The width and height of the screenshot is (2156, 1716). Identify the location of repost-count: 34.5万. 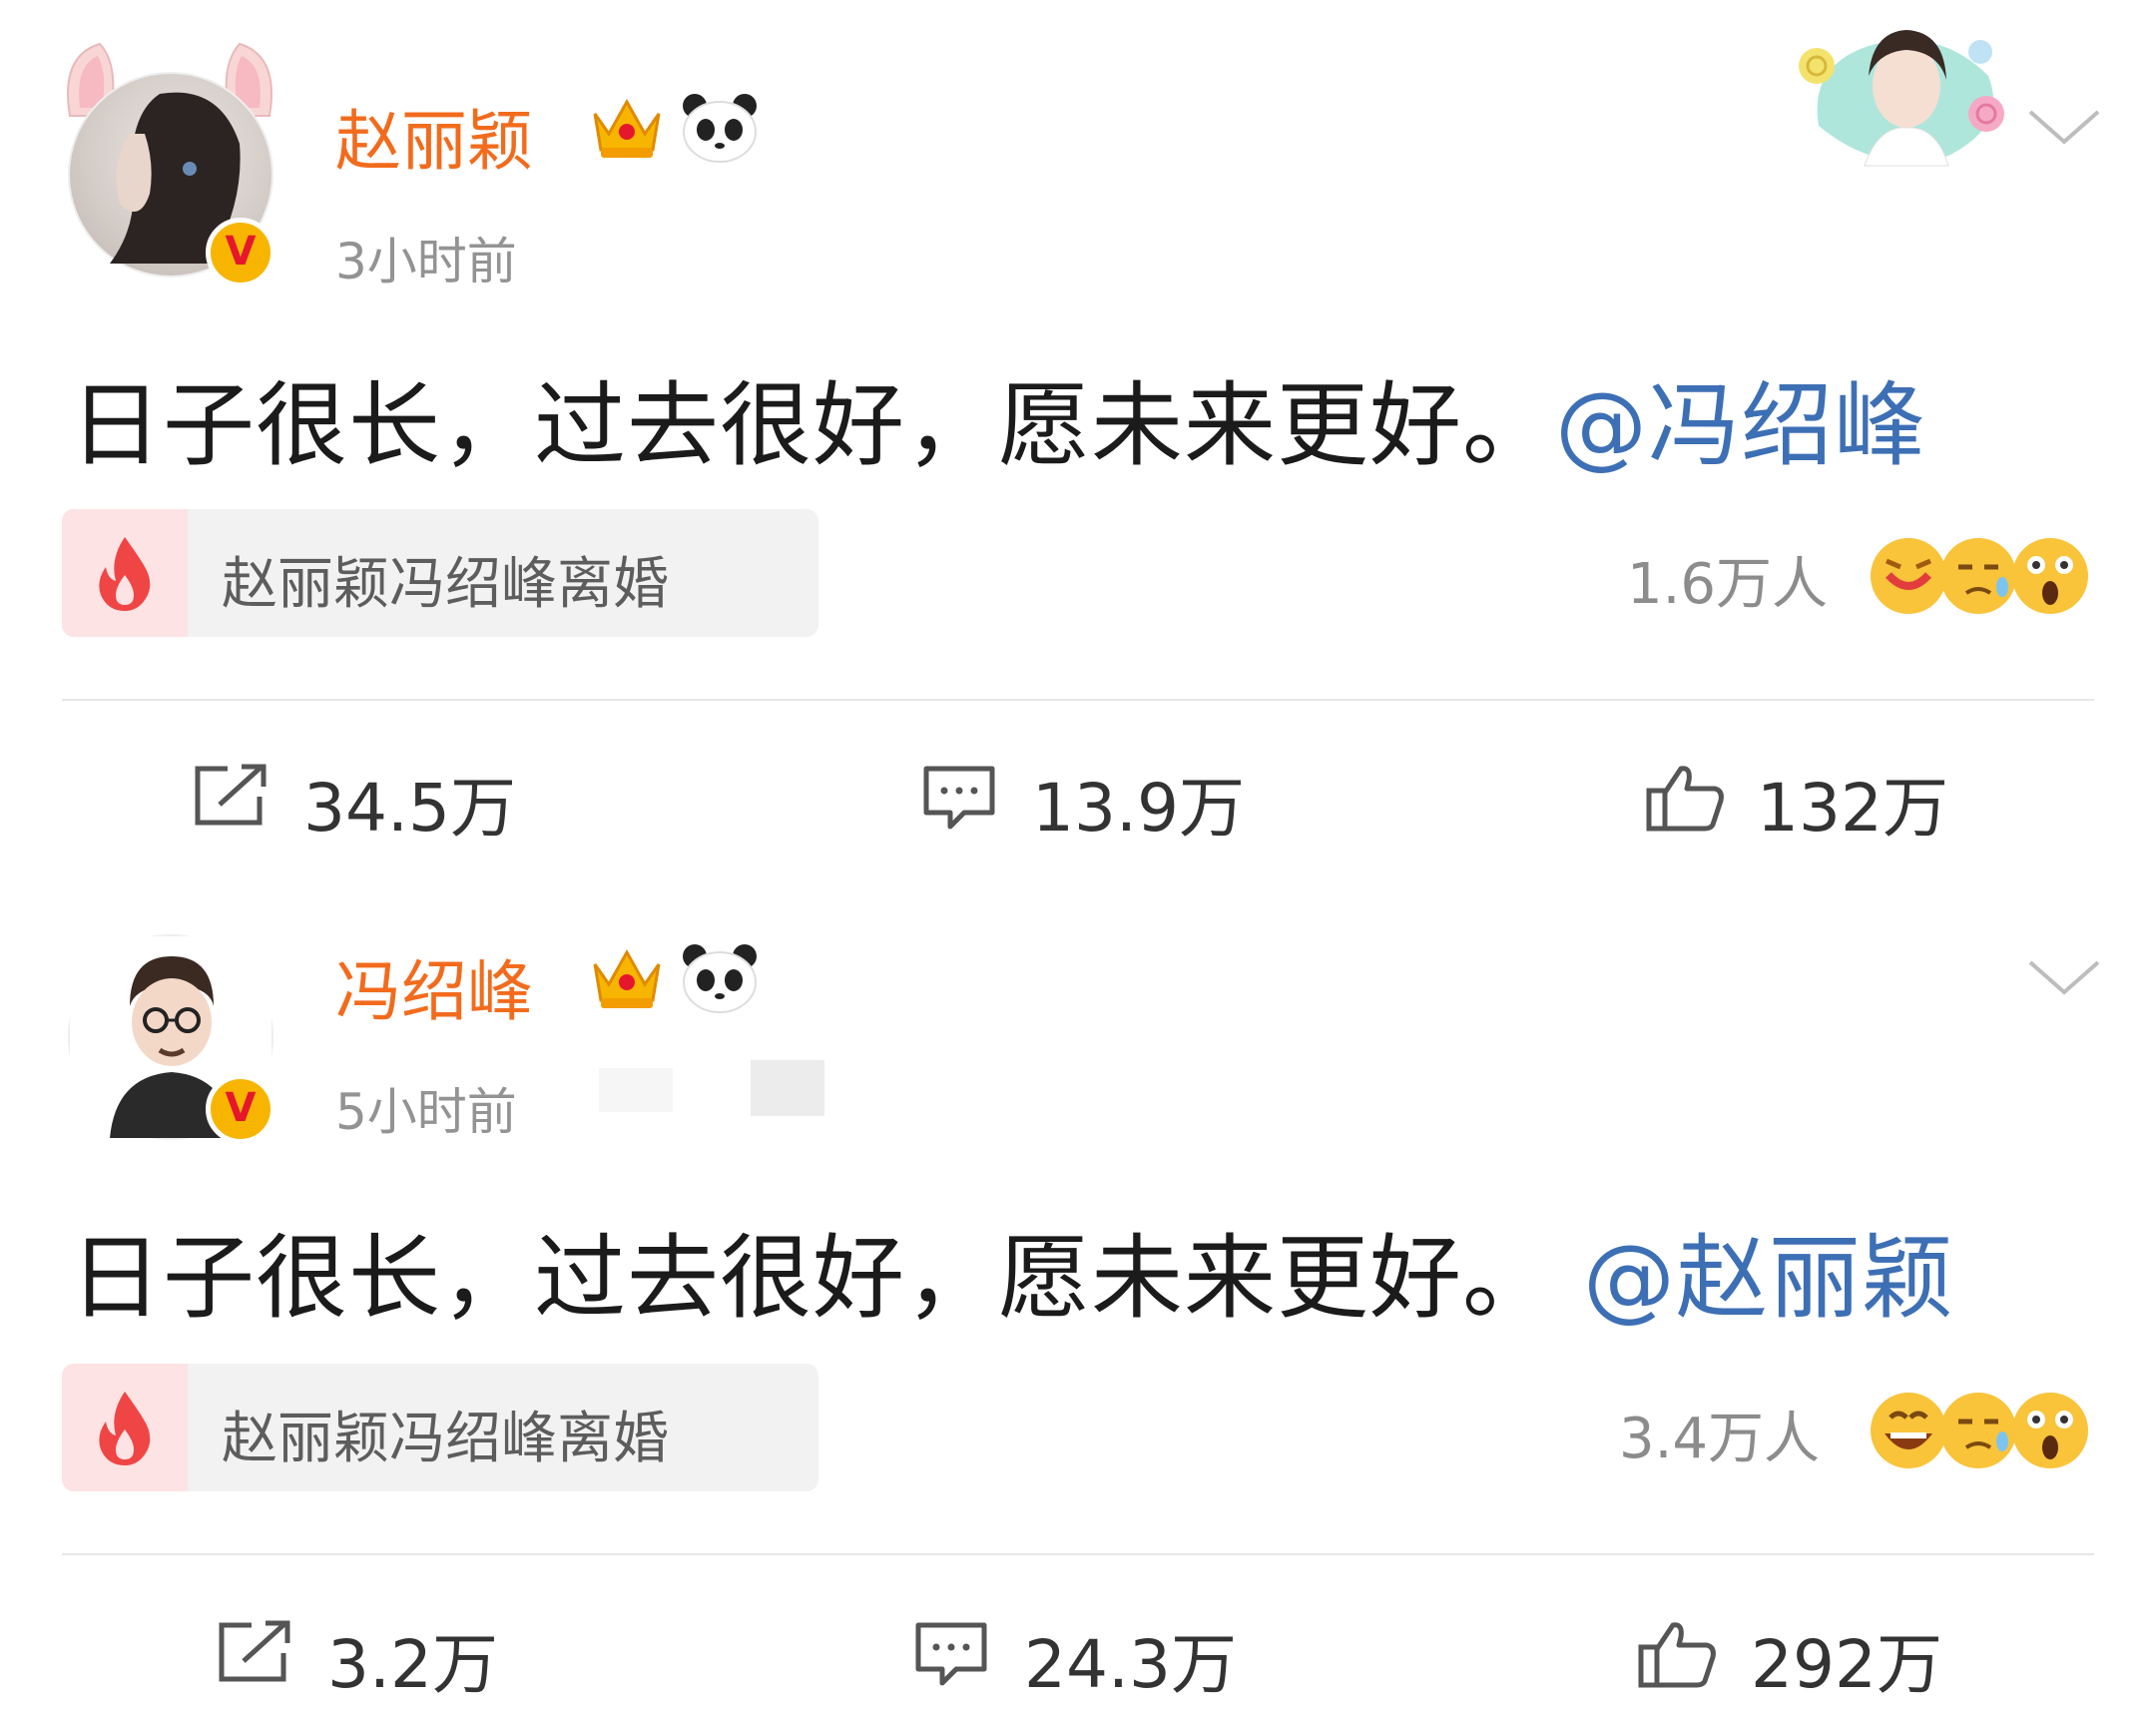
(409, 808).